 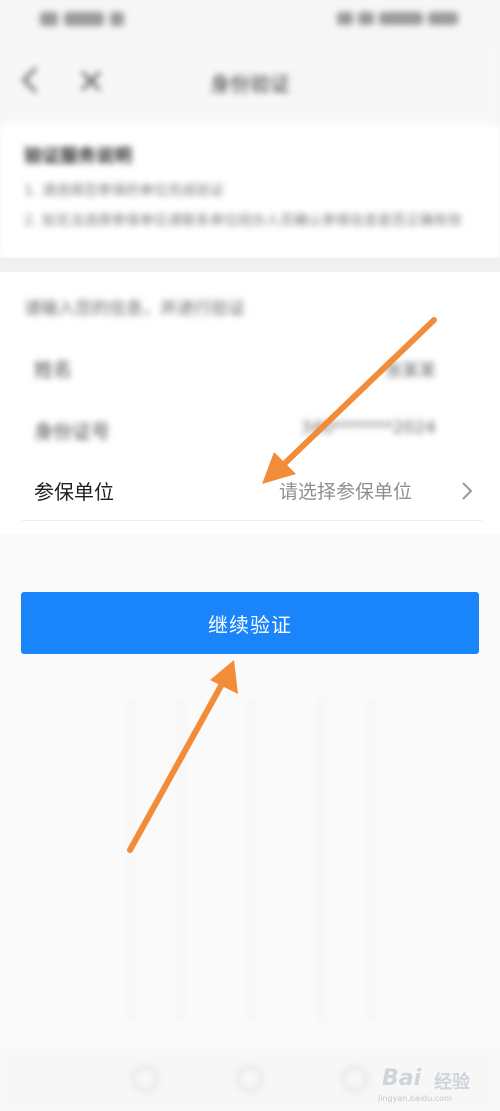 What do you see at coordinates (345, 492) in the screenshot?
I see `insured-unit-placeholder: 请选择参保单位` at bounding box center [345, 492].